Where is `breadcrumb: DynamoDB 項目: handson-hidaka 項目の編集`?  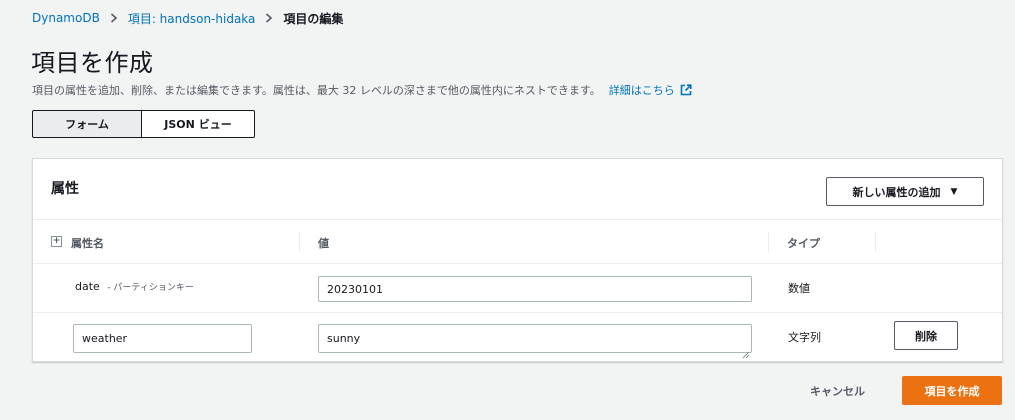
breadcrumb: DynamoDB 項目: handson-hidaka 項目の編集 is located at coordinates (187, 18).